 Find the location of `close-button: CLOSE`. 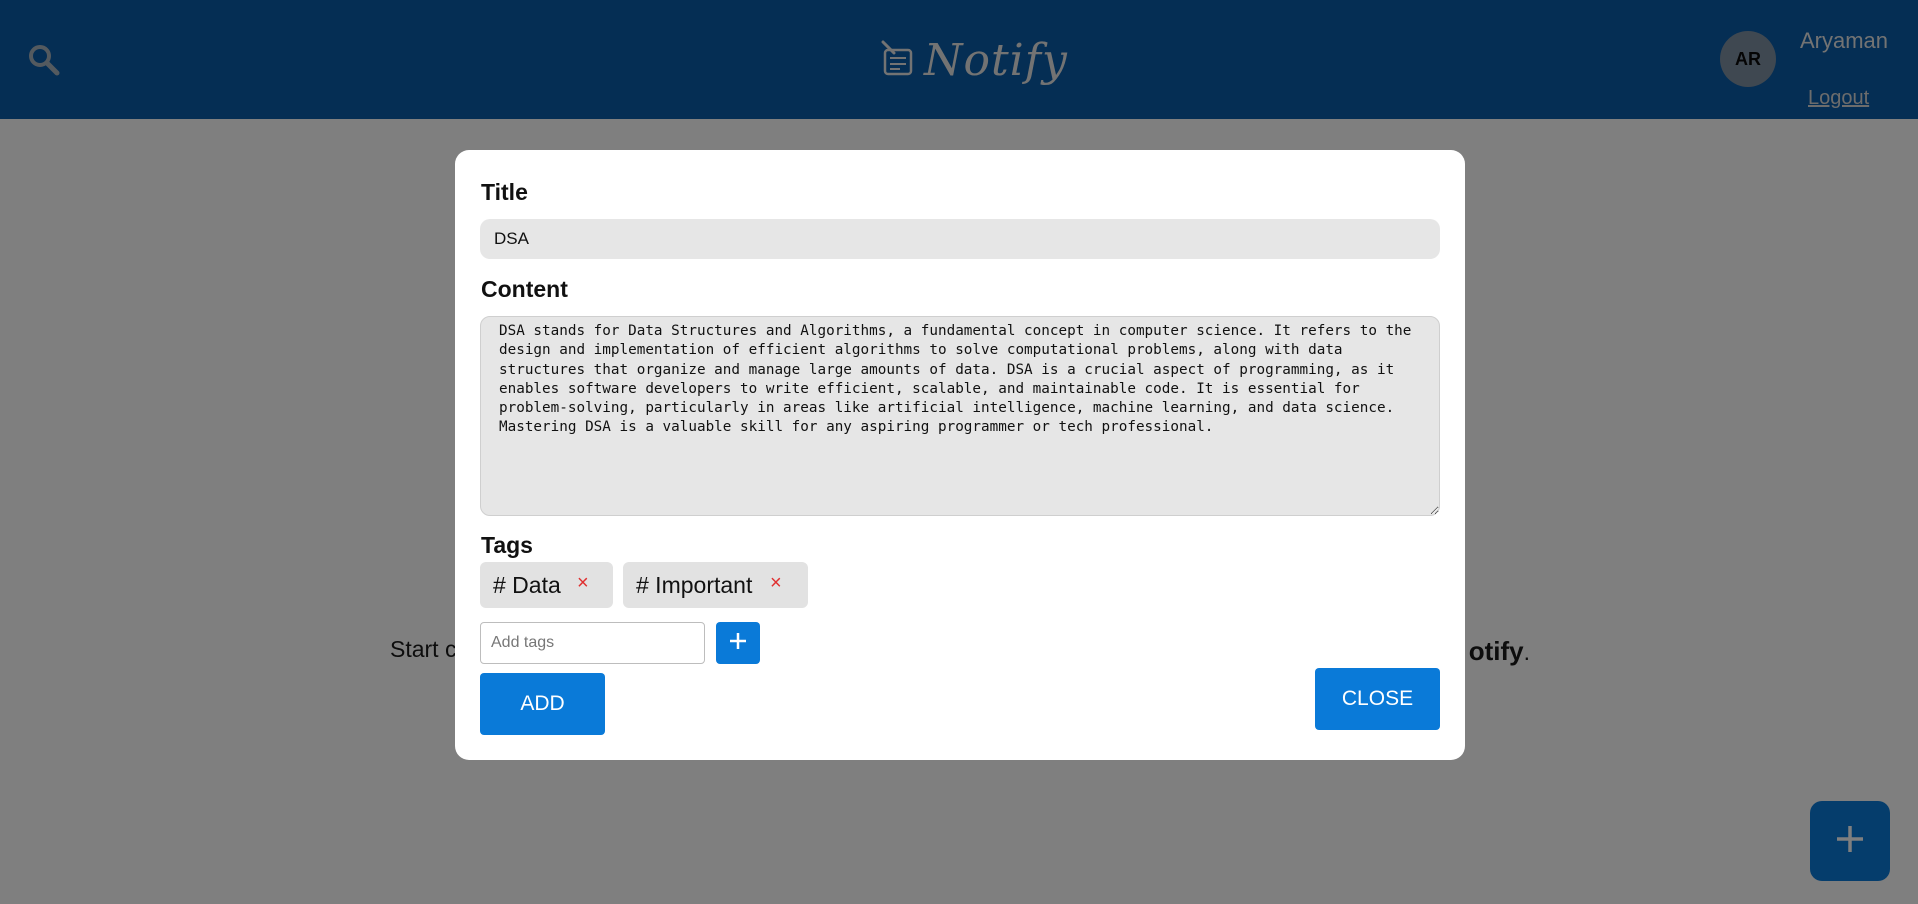

close-button: CLOSE is located at coordinates (1377, 699).